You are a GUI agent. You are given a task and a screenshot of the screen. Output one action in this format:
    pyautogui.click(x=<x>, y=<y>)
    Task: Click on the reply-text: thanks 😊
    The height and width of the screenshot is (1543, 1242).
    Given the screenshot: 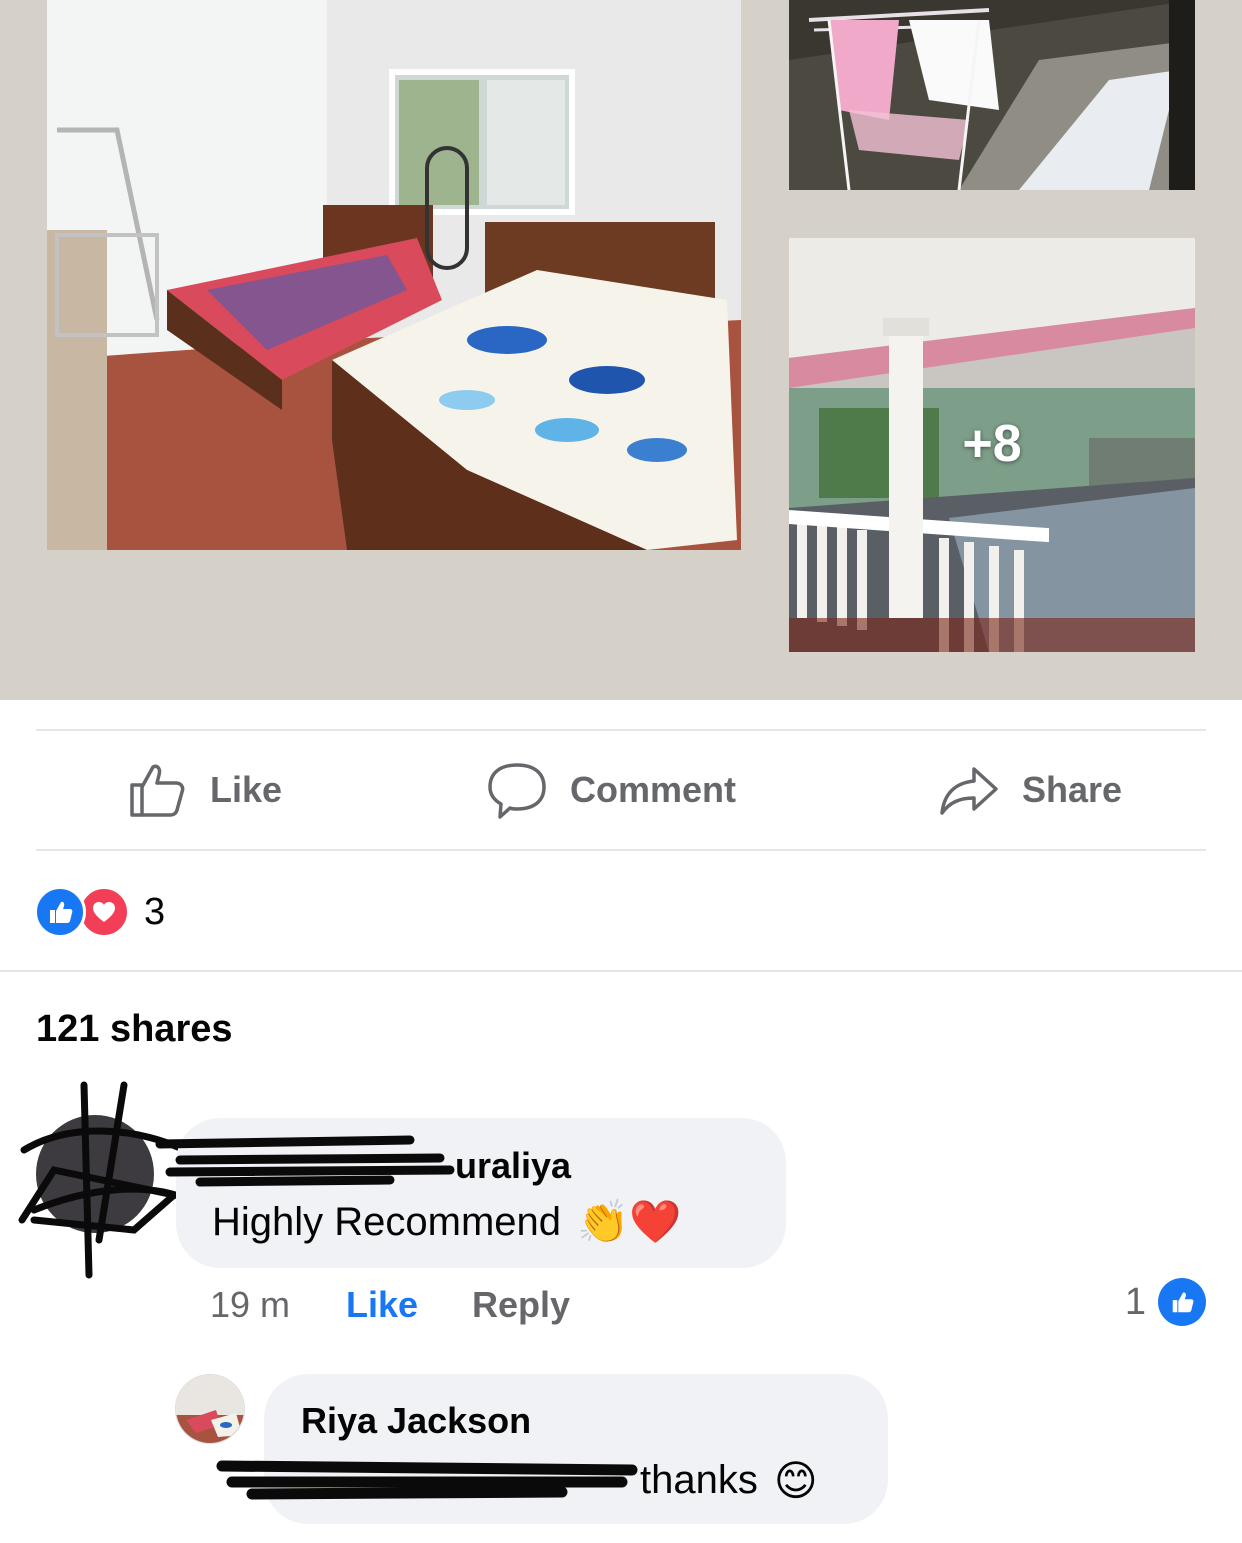 What is the action you would take?
    pyautogui.click(x=729, y=1480)
    